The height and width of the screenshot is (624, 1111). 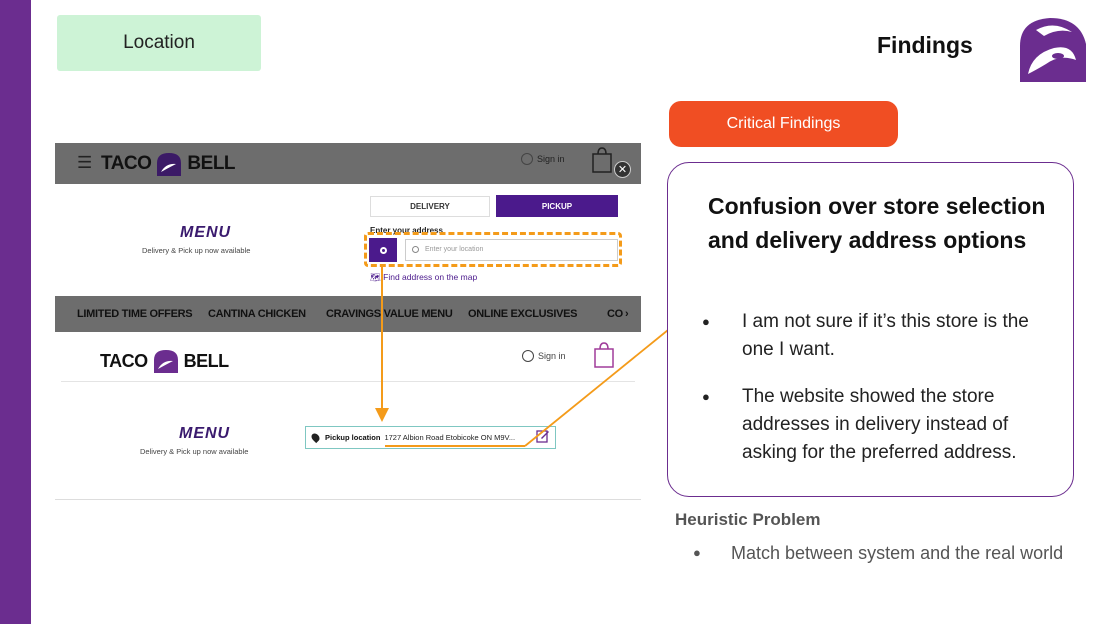 What do you see at coordinates (211, 163) in the screenshot?
I see `brand-right-text: BELL` at bounding box center [211, 163].